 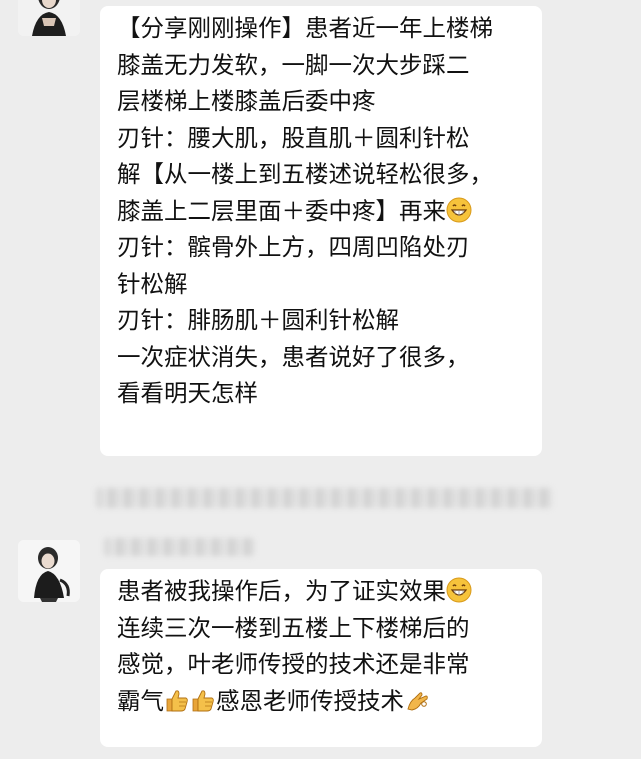 What do you see at coordinates (246, 101) in the screenshot?
I see `message-line: 层楼梯上楼膝盖后委中疼` at bounding box center [246, 101].